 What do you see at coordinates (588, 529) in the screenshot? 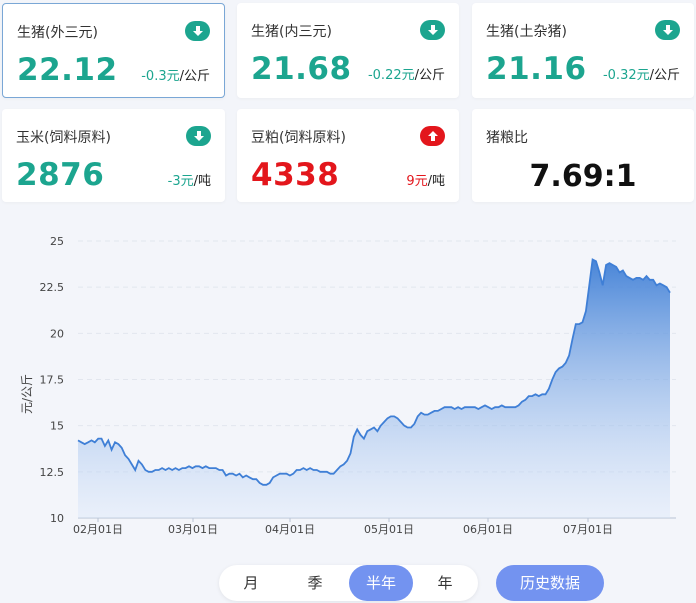
I see `x-tick-label: 07月01日` at bounding box center [588, 529].